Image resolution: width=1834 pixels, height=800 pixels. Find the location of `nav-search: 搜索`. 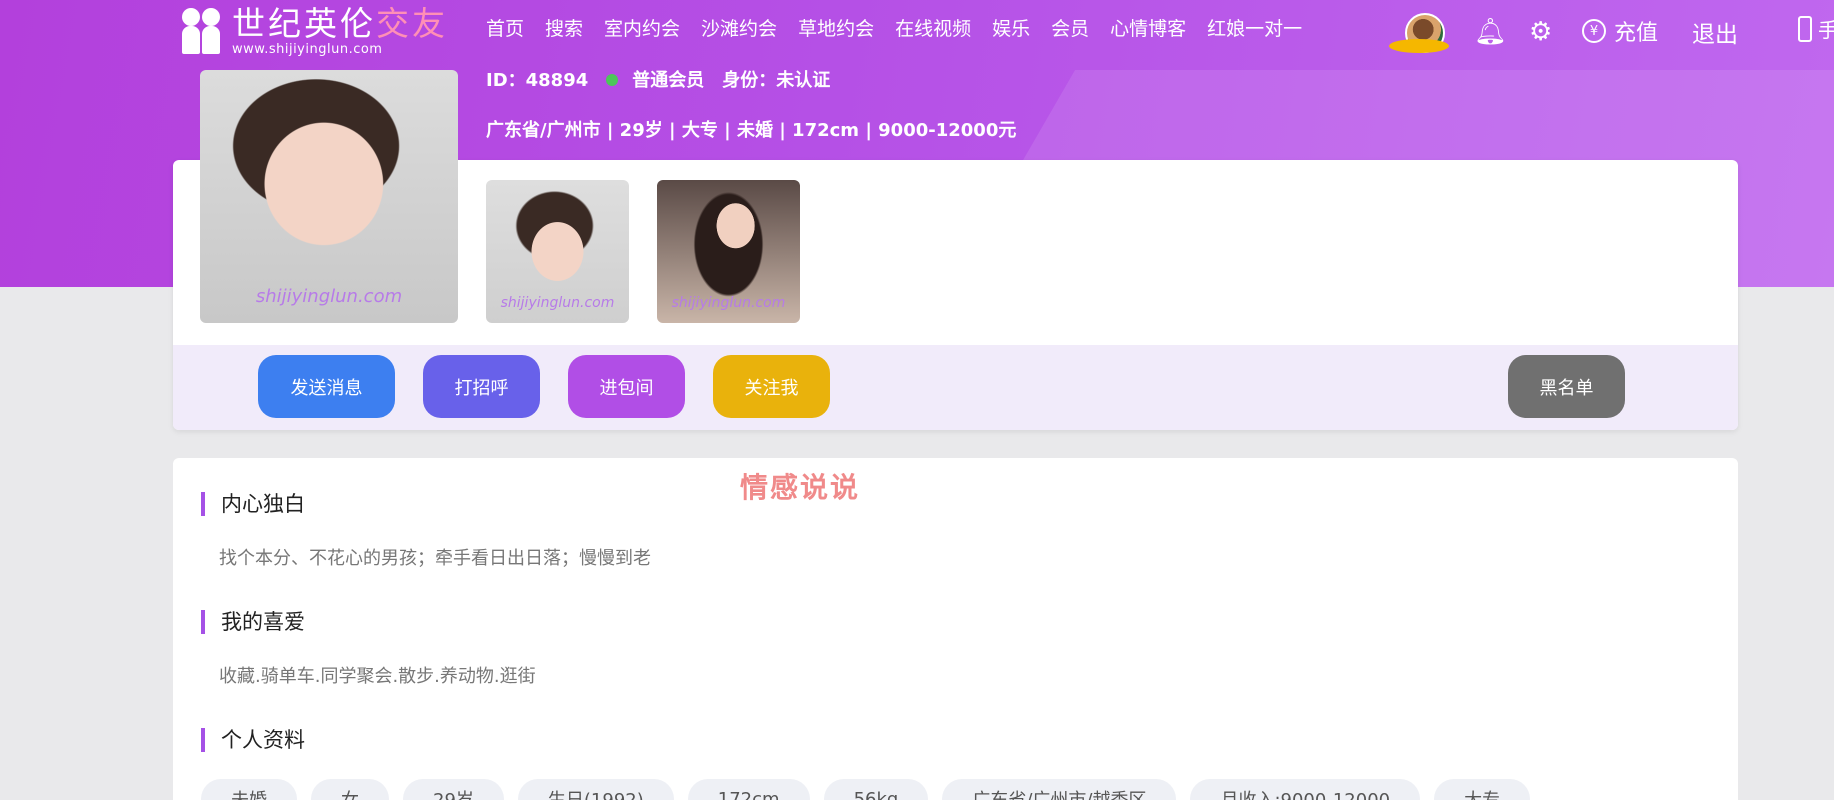

nav-search: 搜索 is located at coordinates (564, 27).